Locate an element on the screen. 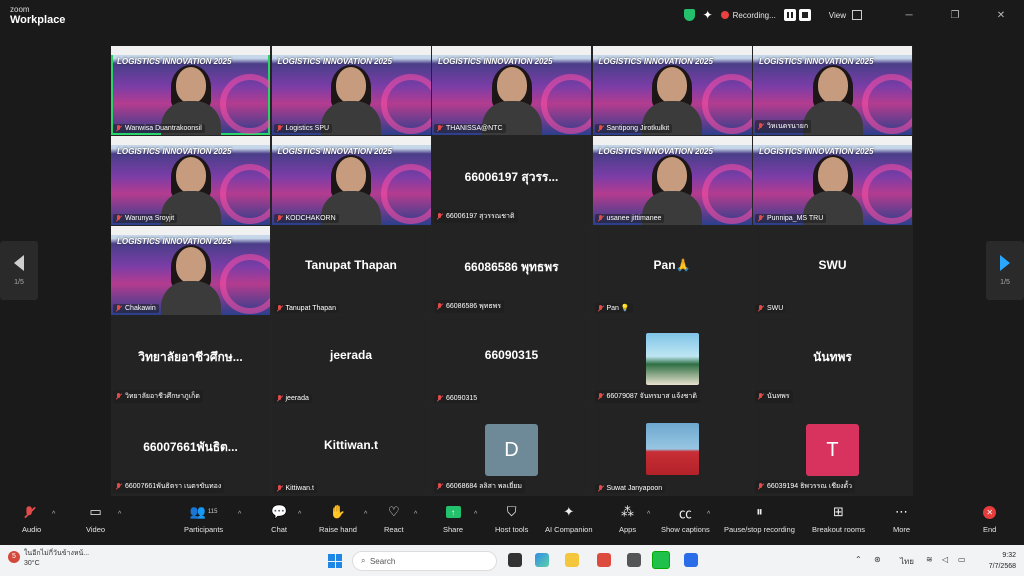 This screenshot has height=576, width=1024. taskbar-search: ⌕ Search is located at coordinates (424, 561).